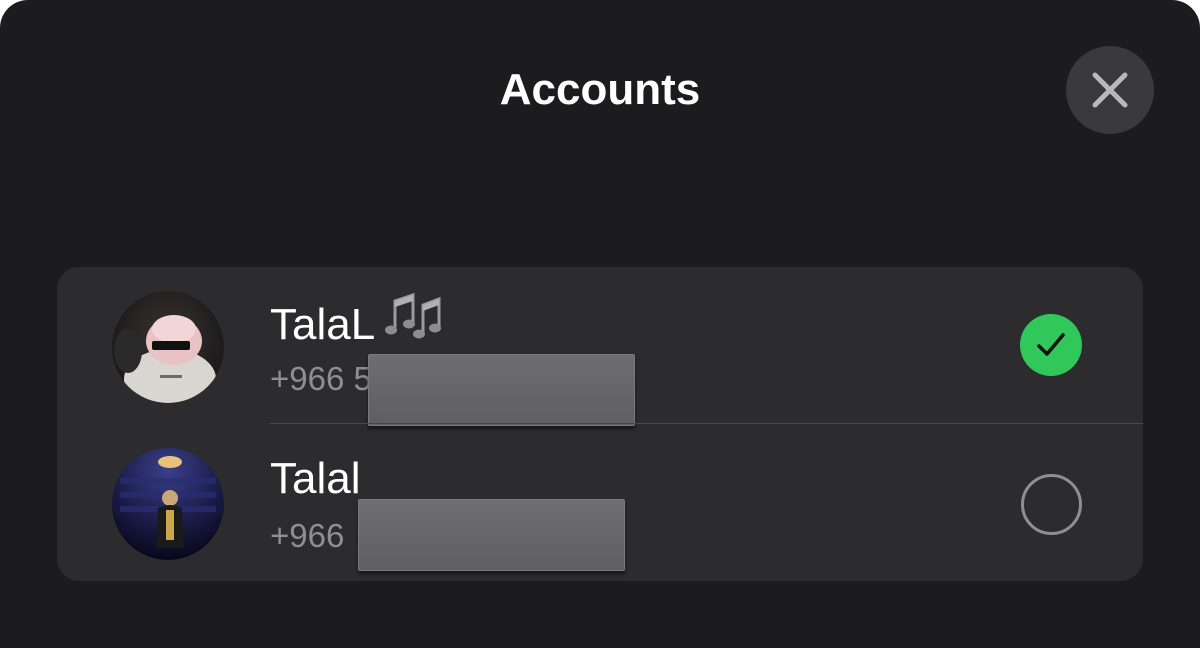 The height and width of the screenshot is (648, 1200). I want to click on multiple-musical-notes-icon, so click(414, 321).